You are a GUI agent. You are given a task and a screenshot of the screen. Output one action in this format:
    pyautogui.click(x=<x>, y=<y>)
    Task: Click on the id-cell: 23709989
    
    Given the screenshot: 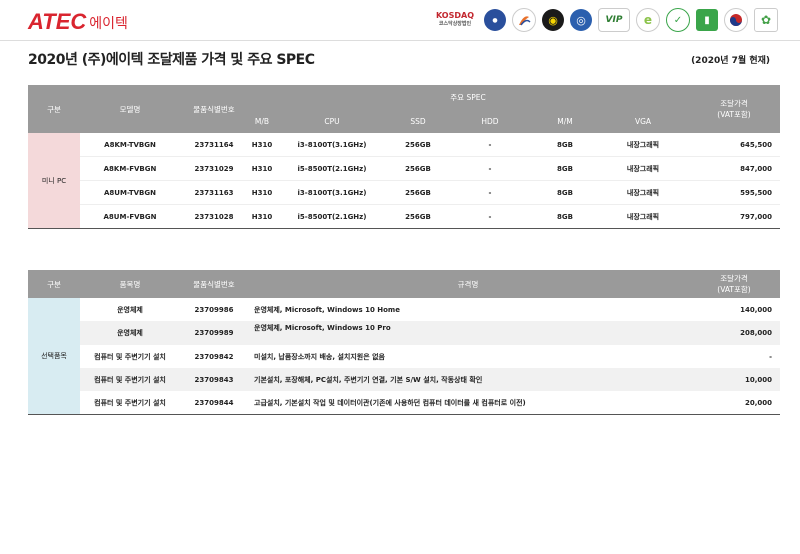 What is the action you would take?
    pyautogui.click(x=214, y=333)
    